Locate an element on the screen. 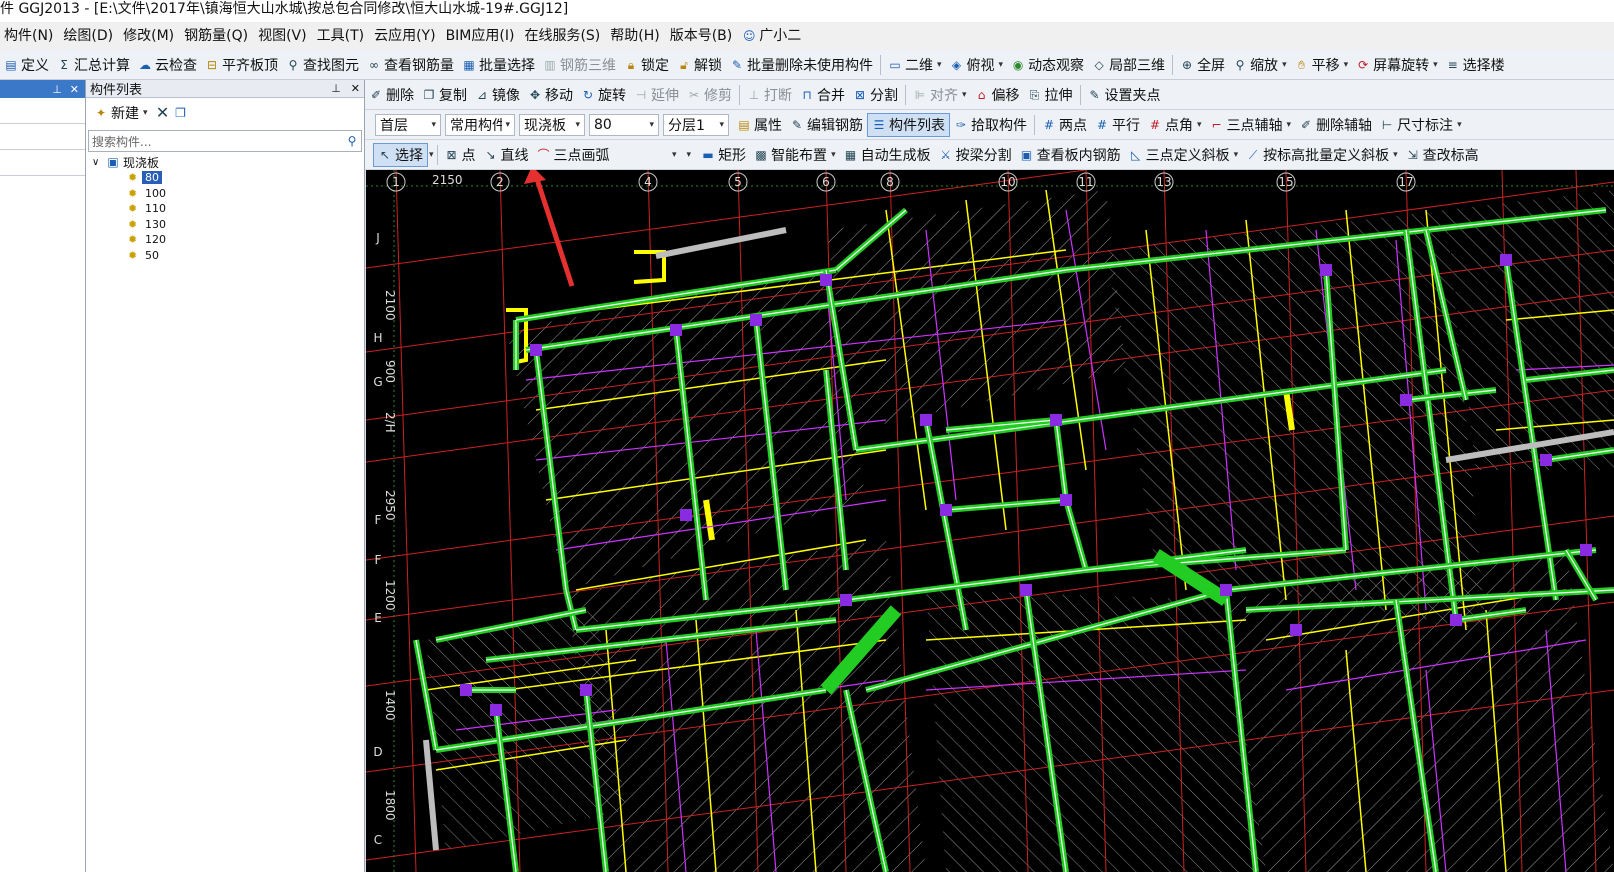 This screenshot has height=872, width=1614. offset-button: ⌂ 偏移 is located at coordinates (997, 95).